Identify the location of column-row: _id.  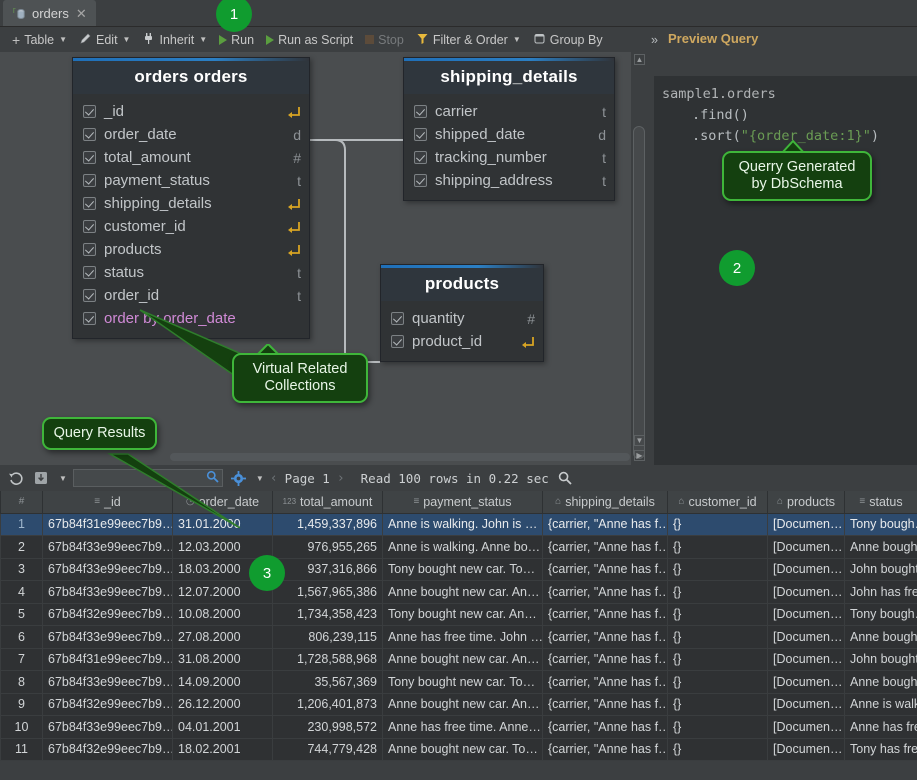
(191, 111).